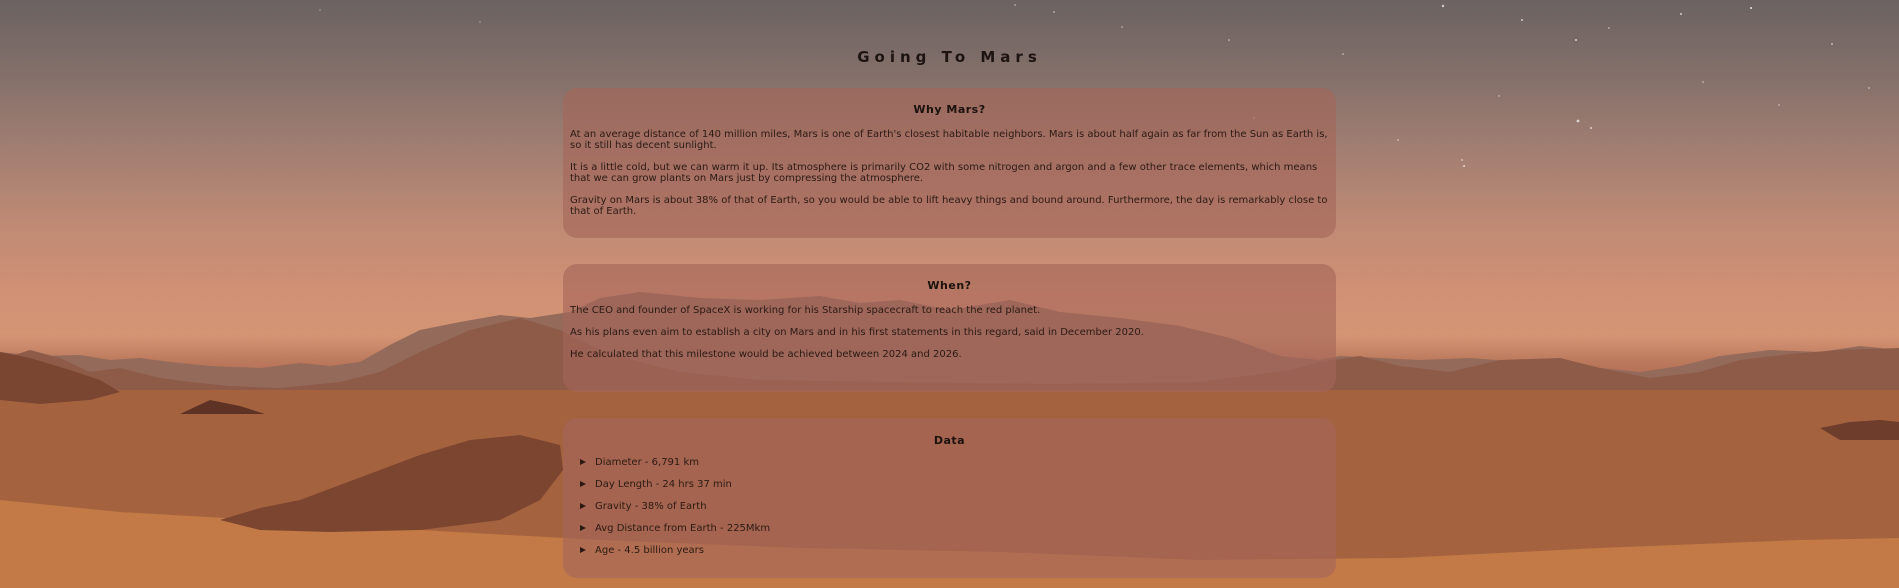 The image size is (1899, 588). Describe the element at coordinates (683, 528) in the screenshot. I see `list-item-text: Avg Distance from Earth - 225Mkm` at that location.